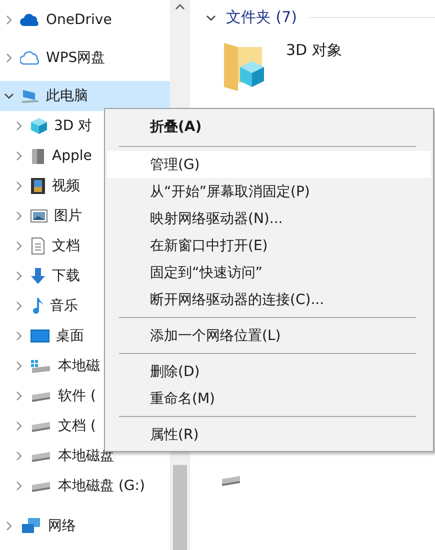 The image size is (435, 550). I want to click on folder-item: 3D 对象, so click(328, 67).